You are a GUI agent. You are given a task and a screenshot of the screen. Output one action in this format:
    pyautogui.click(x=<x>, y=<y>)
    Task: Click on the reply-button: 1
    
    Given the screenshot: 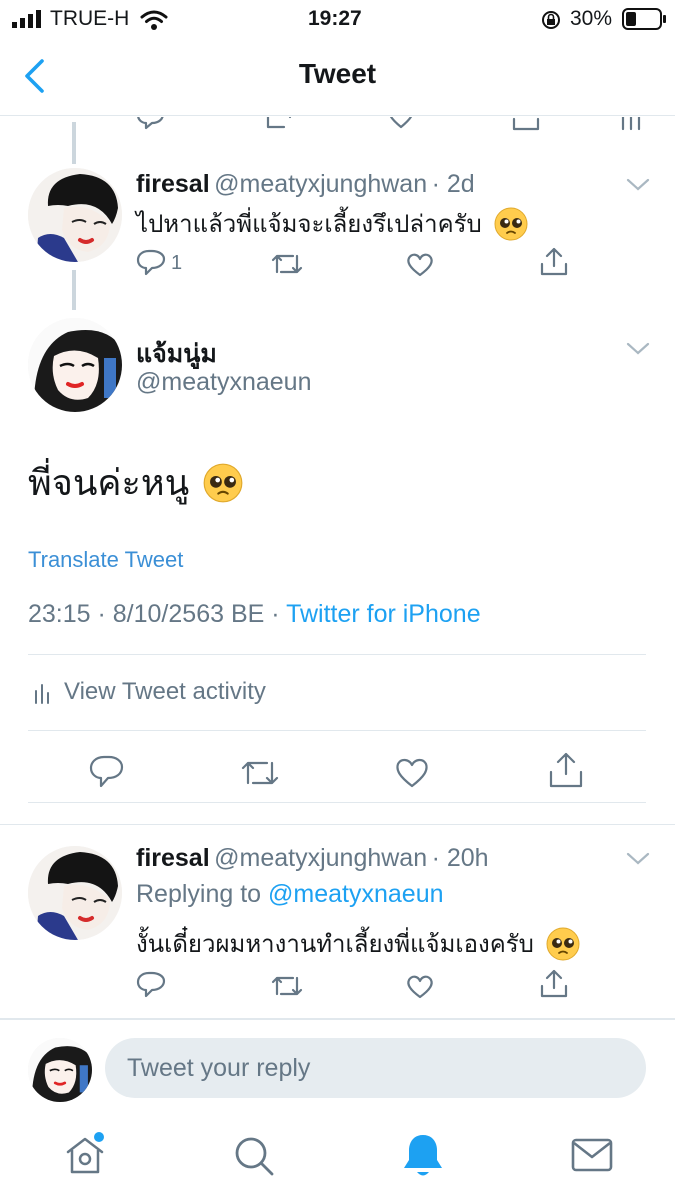 What is the action you would take?
    pyautogui.click(x=159, y=263)
    